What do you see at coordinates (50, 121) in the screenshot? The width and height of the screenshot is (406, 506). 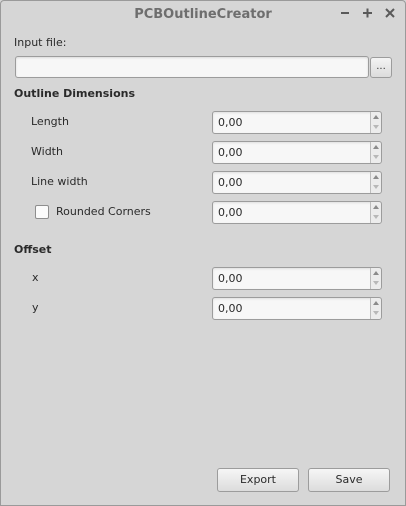 I see `length-label: Length` at bounding box center [50, 121].